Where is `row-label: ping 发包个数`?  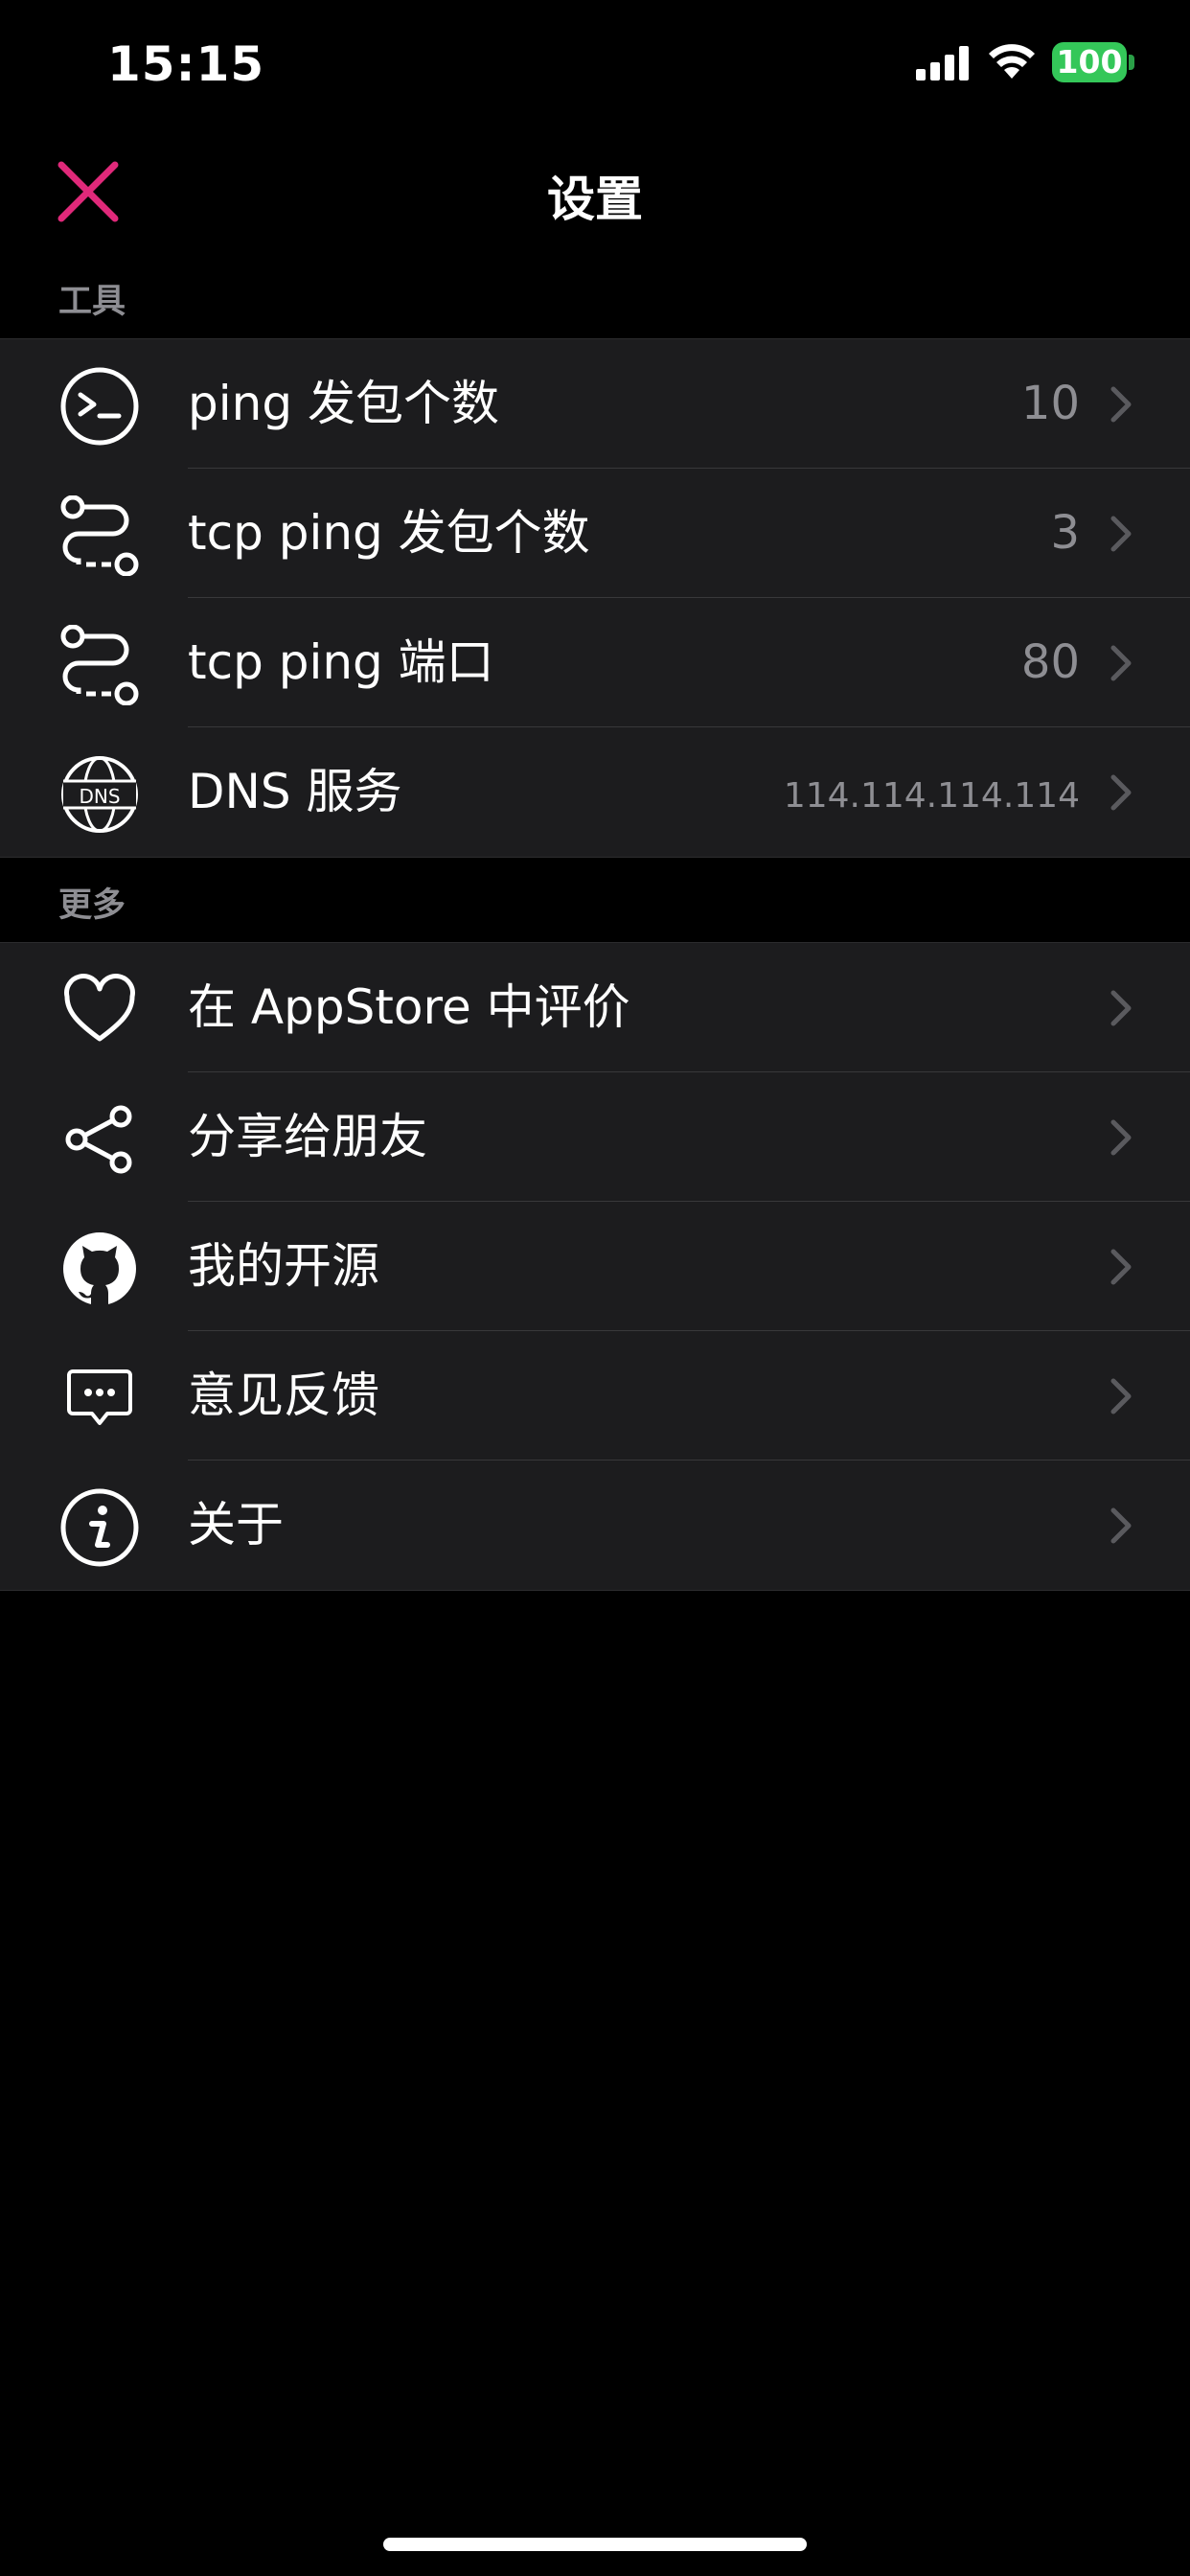
row-label: ping 发包个数 is located at coordinates (343, 403).